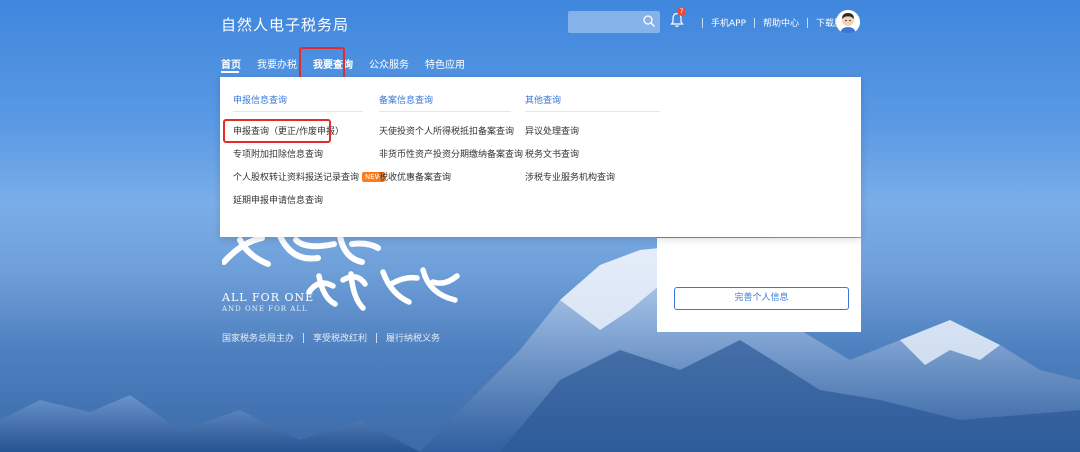 Image resolution: width=1080 pixels, height=452 pixels. What do you see at coordinates (592, 160) in the screenshot?
I see `menu-item-tax-document-query: 税务文书查询` at bounding box center [592, 160].